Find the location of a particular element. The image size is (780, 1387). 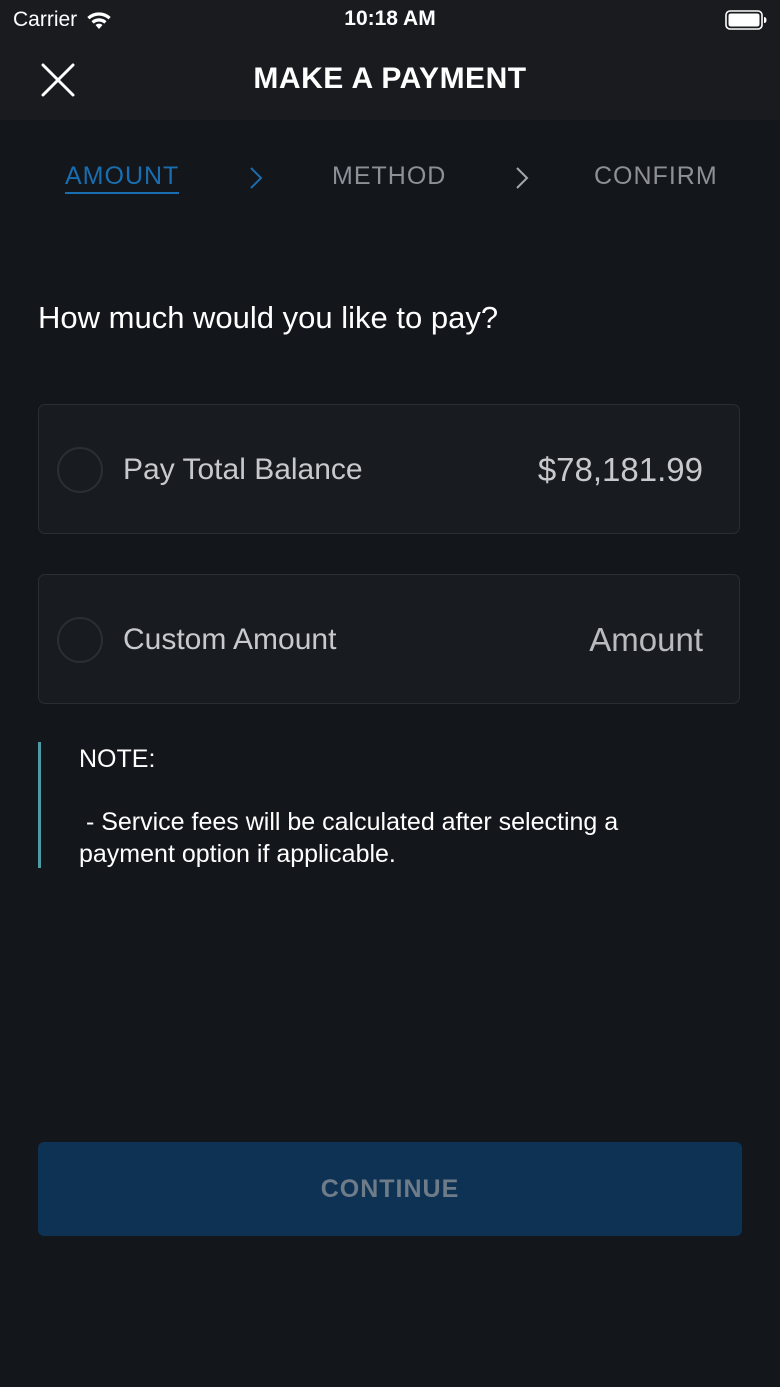

payment-question: How much would you like to pay? is located at coordinates (268, 317).